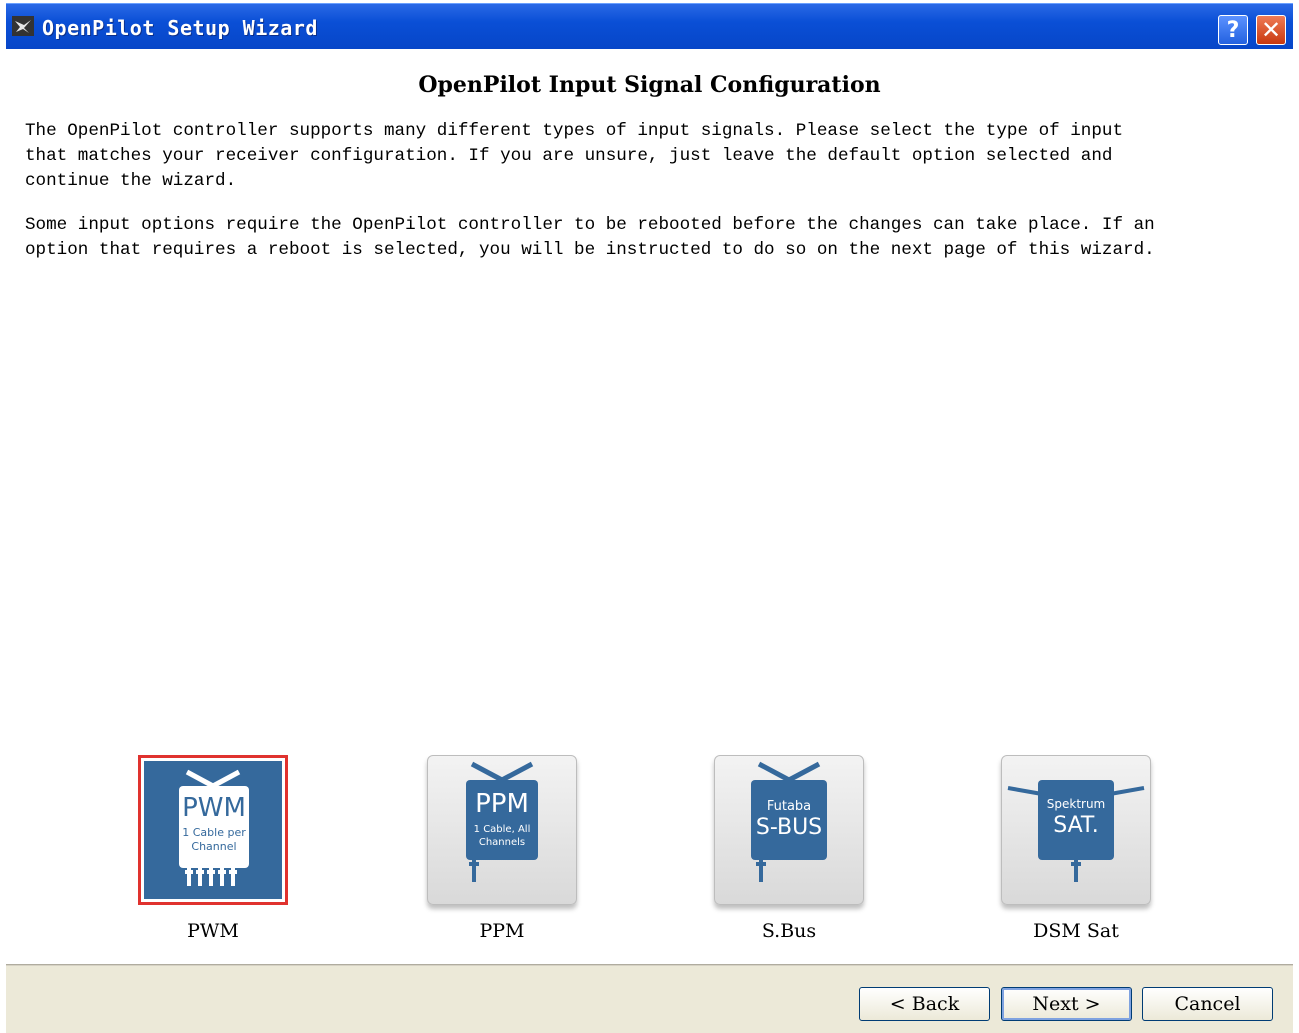 This screenshot has width=1299, height=1033. I want to click on sbus-tile: Futaba S-BUS, so click(789, 830).